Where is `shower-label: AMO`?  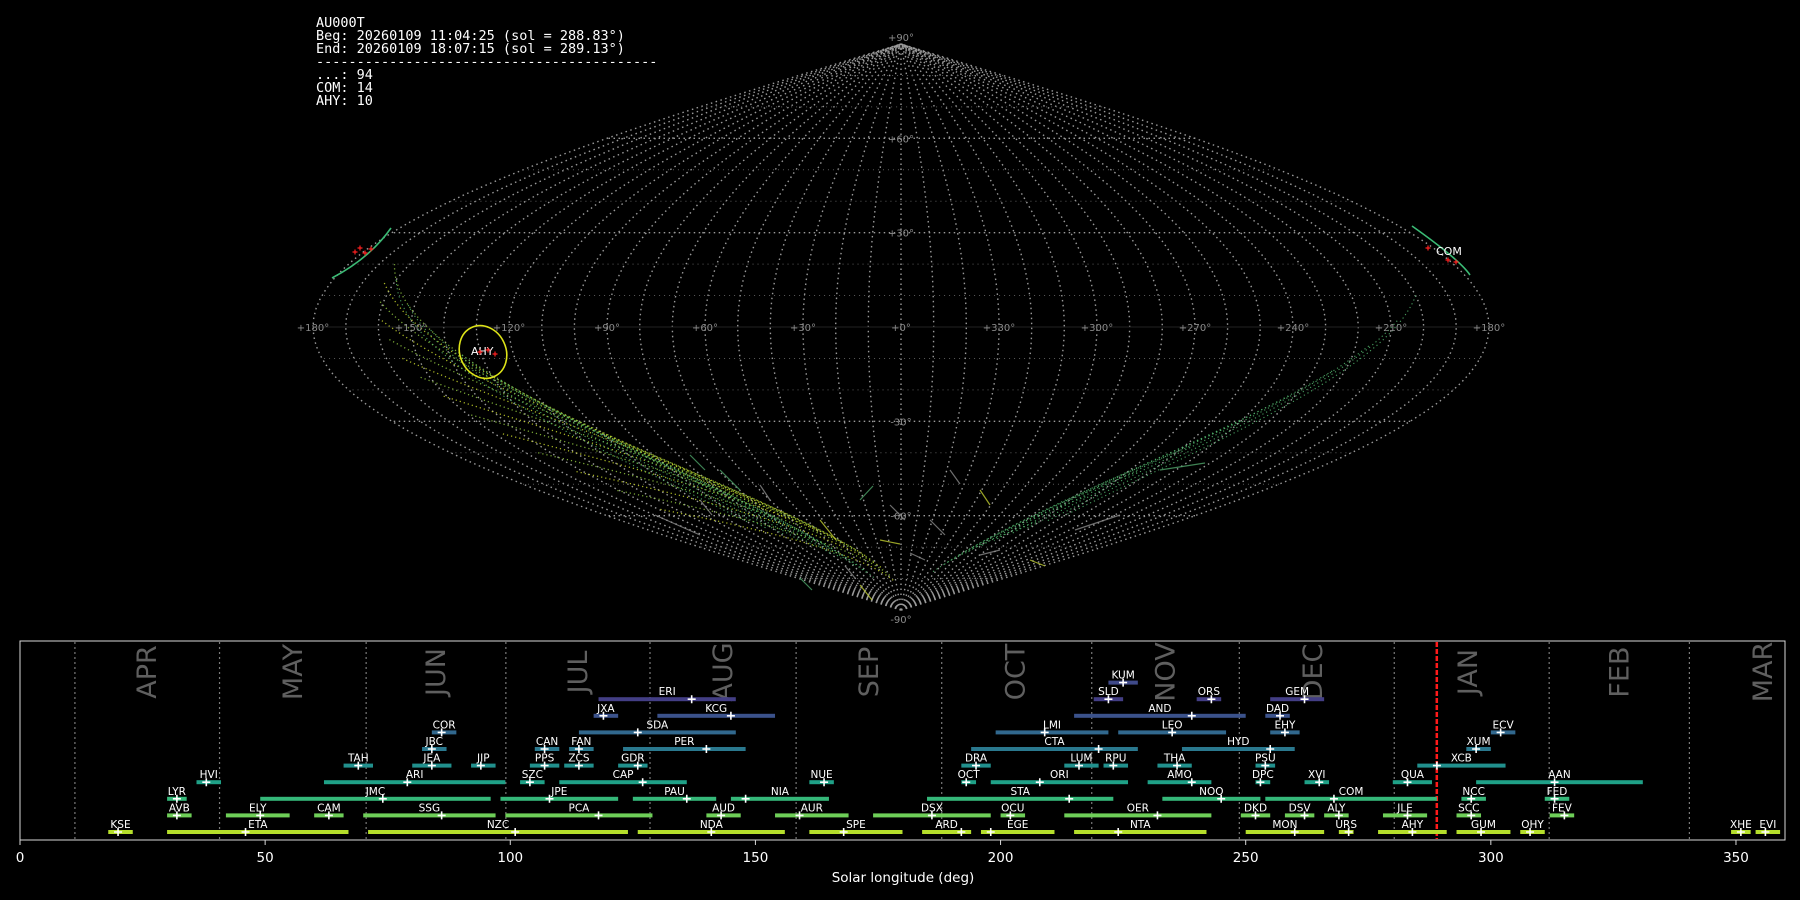 shower-label: AMO is located at coordinates (1179, 775).